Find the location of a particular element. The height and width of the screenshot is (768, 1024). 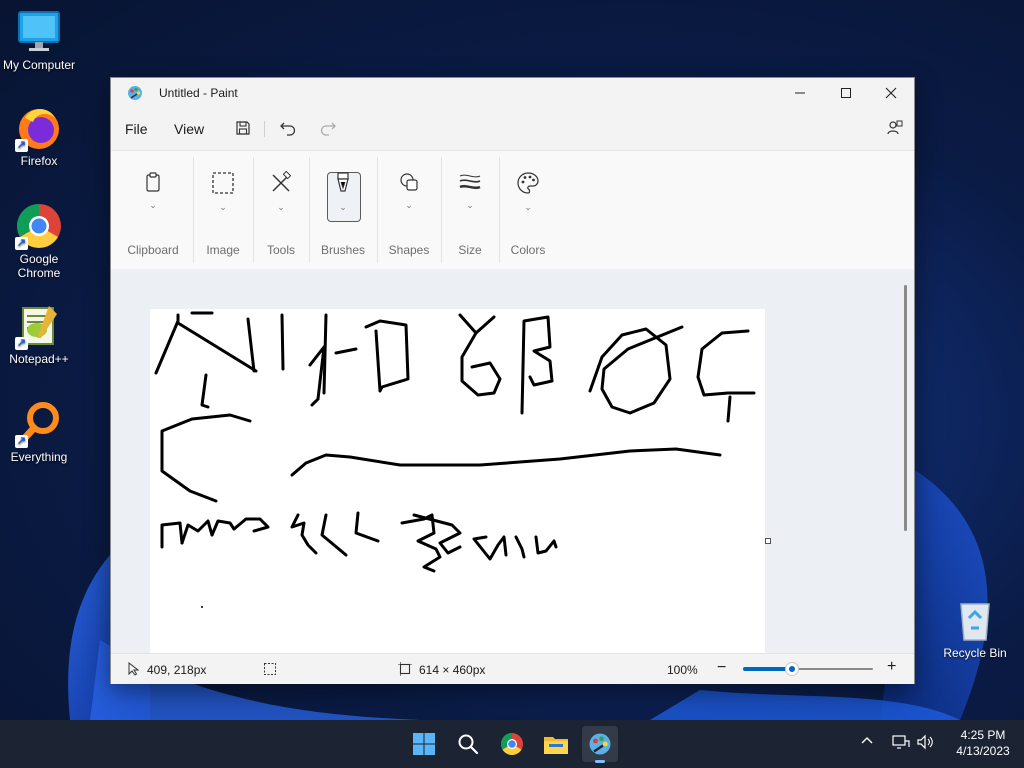

zoom-slider-thumb is located at coordinates (792, 669).